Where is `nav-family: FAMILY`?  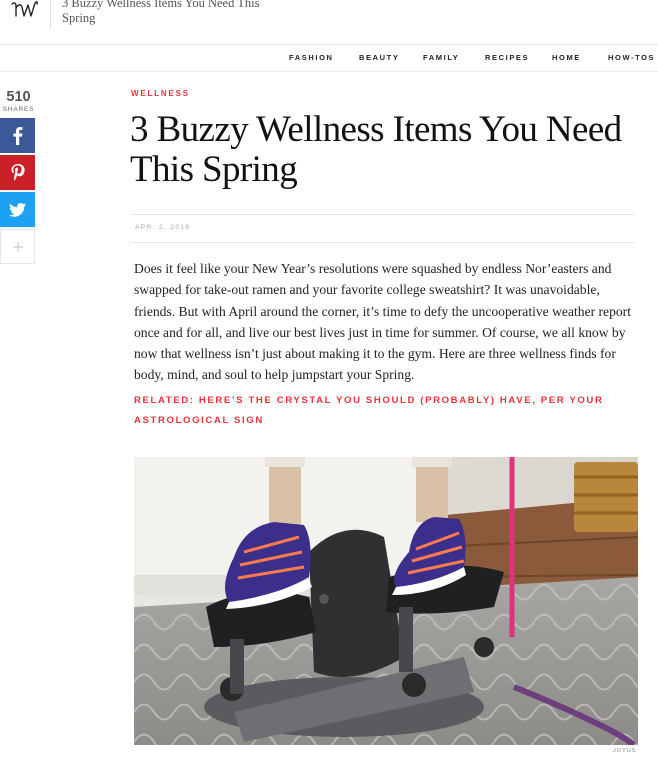 nav-family: FAMILY is located at coordinates (441, 57).